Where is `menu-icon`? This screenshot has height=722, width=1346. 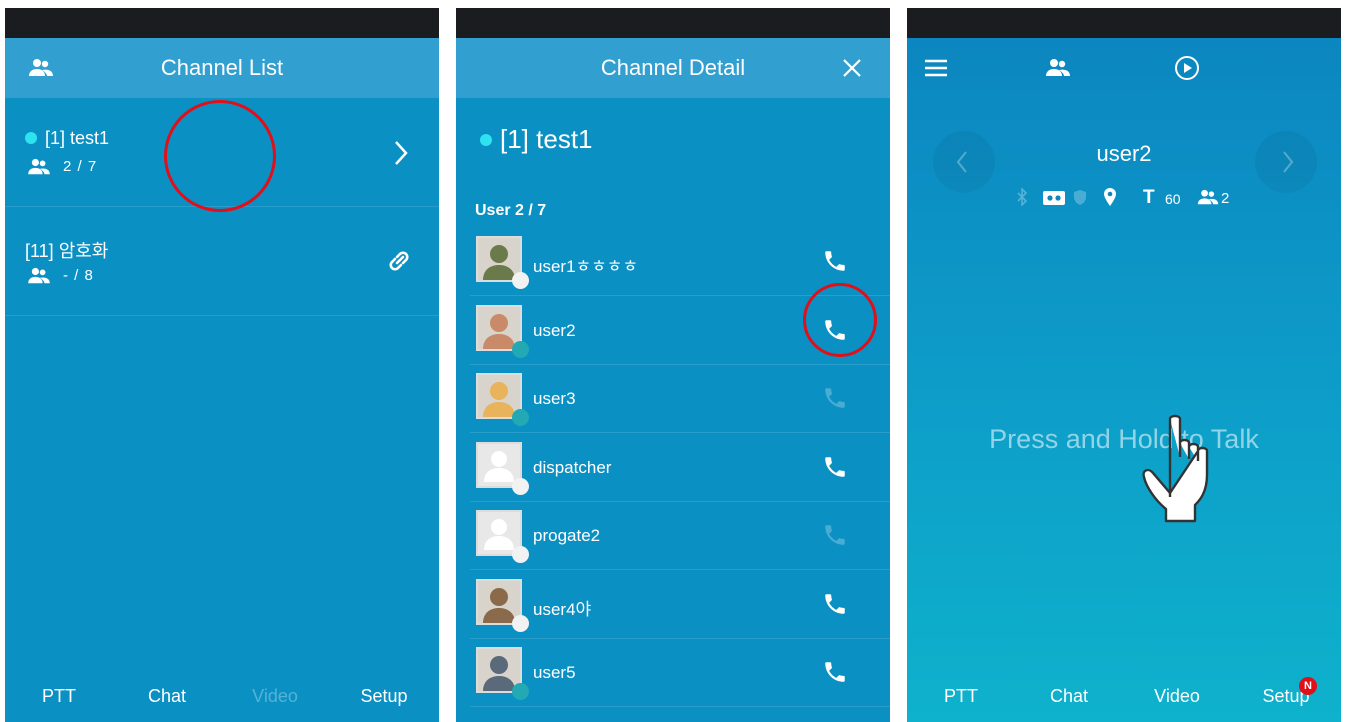
menu-icon is located at coordinates (936, 68).